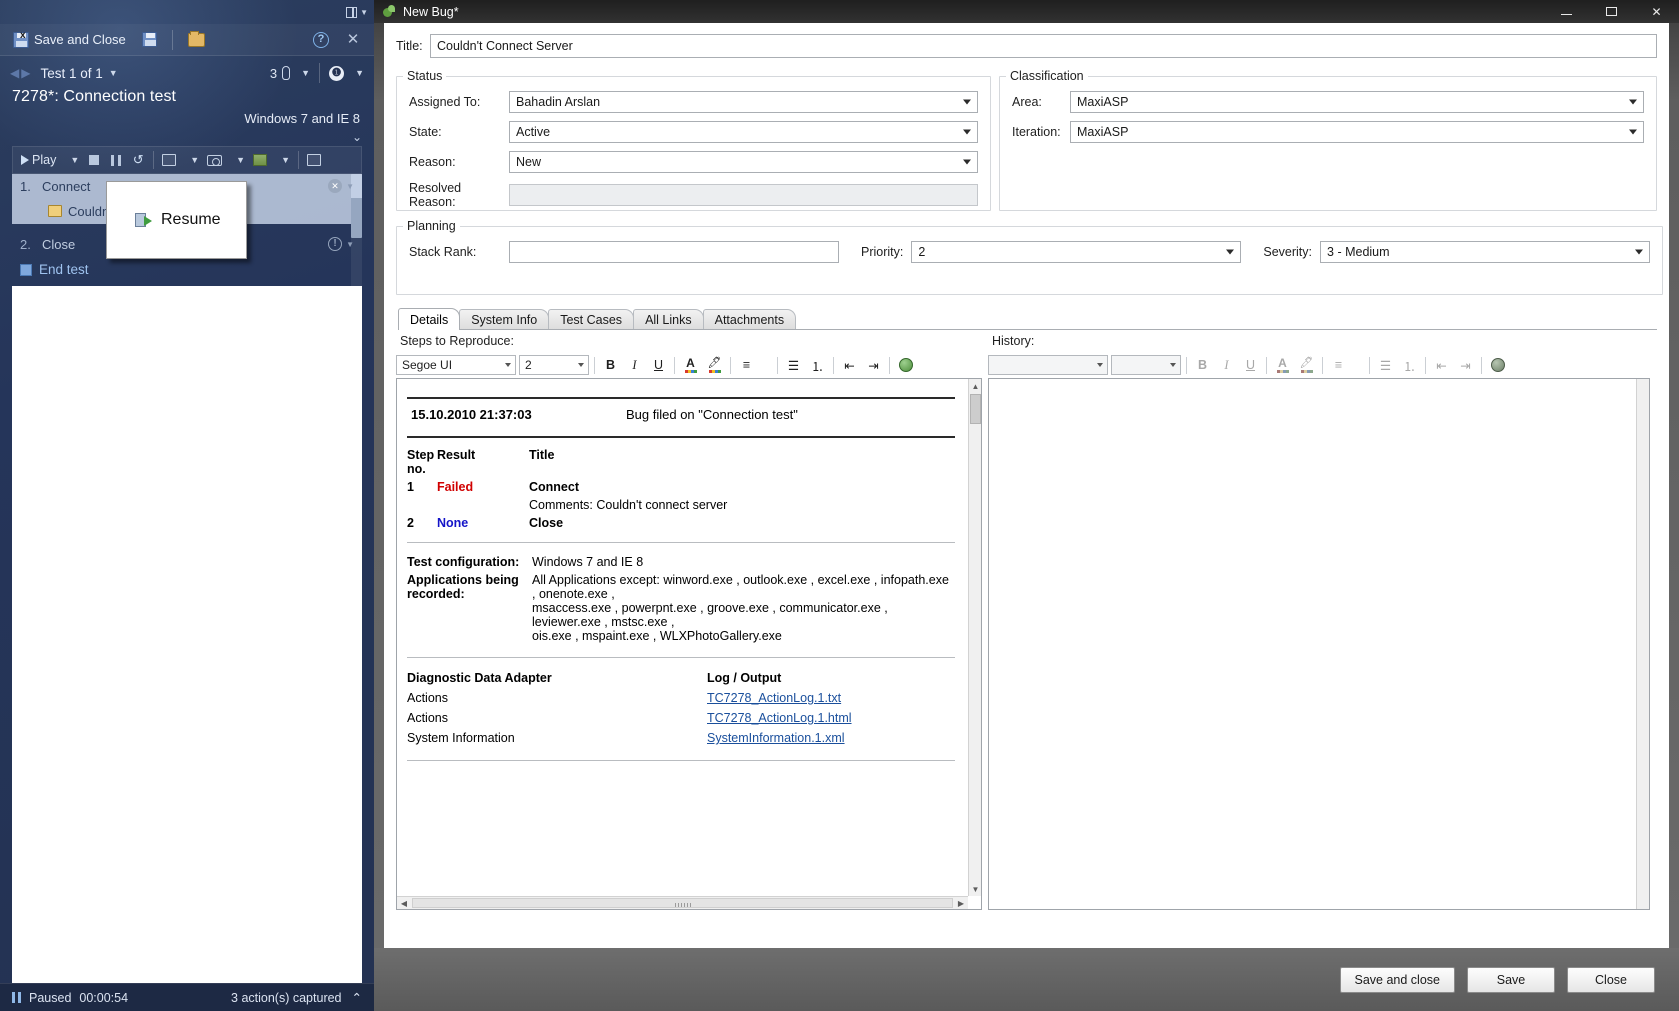  I want to click on open-folder-button, so click(196, 40).